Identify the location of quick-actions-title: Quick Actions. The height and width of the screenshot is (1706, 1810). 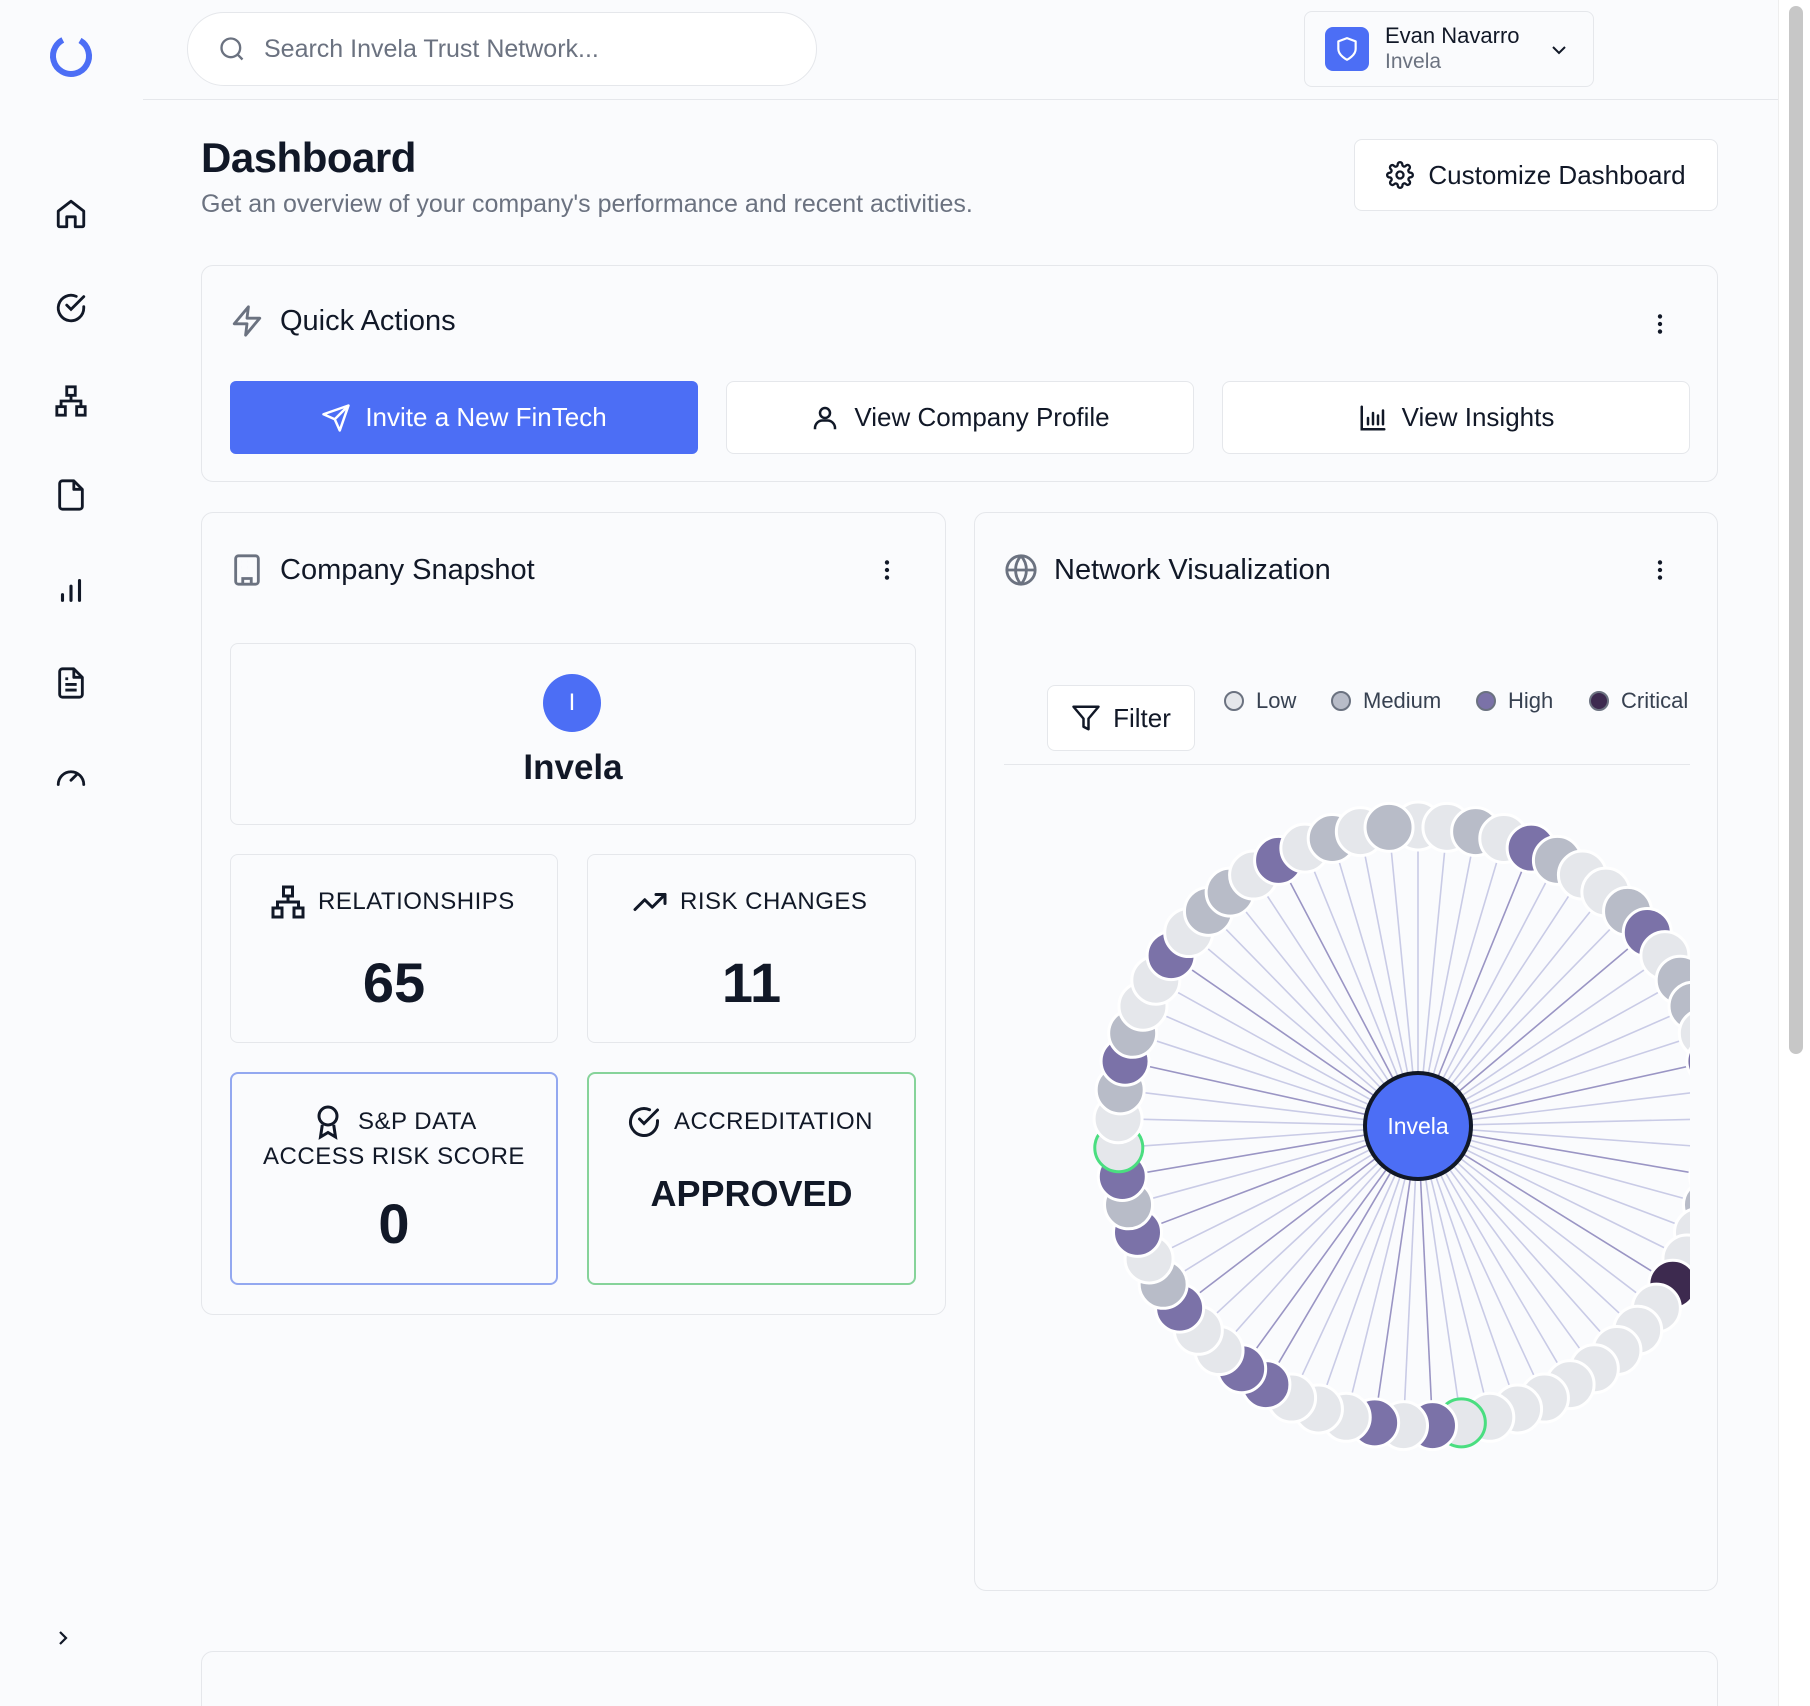
(343, 321).